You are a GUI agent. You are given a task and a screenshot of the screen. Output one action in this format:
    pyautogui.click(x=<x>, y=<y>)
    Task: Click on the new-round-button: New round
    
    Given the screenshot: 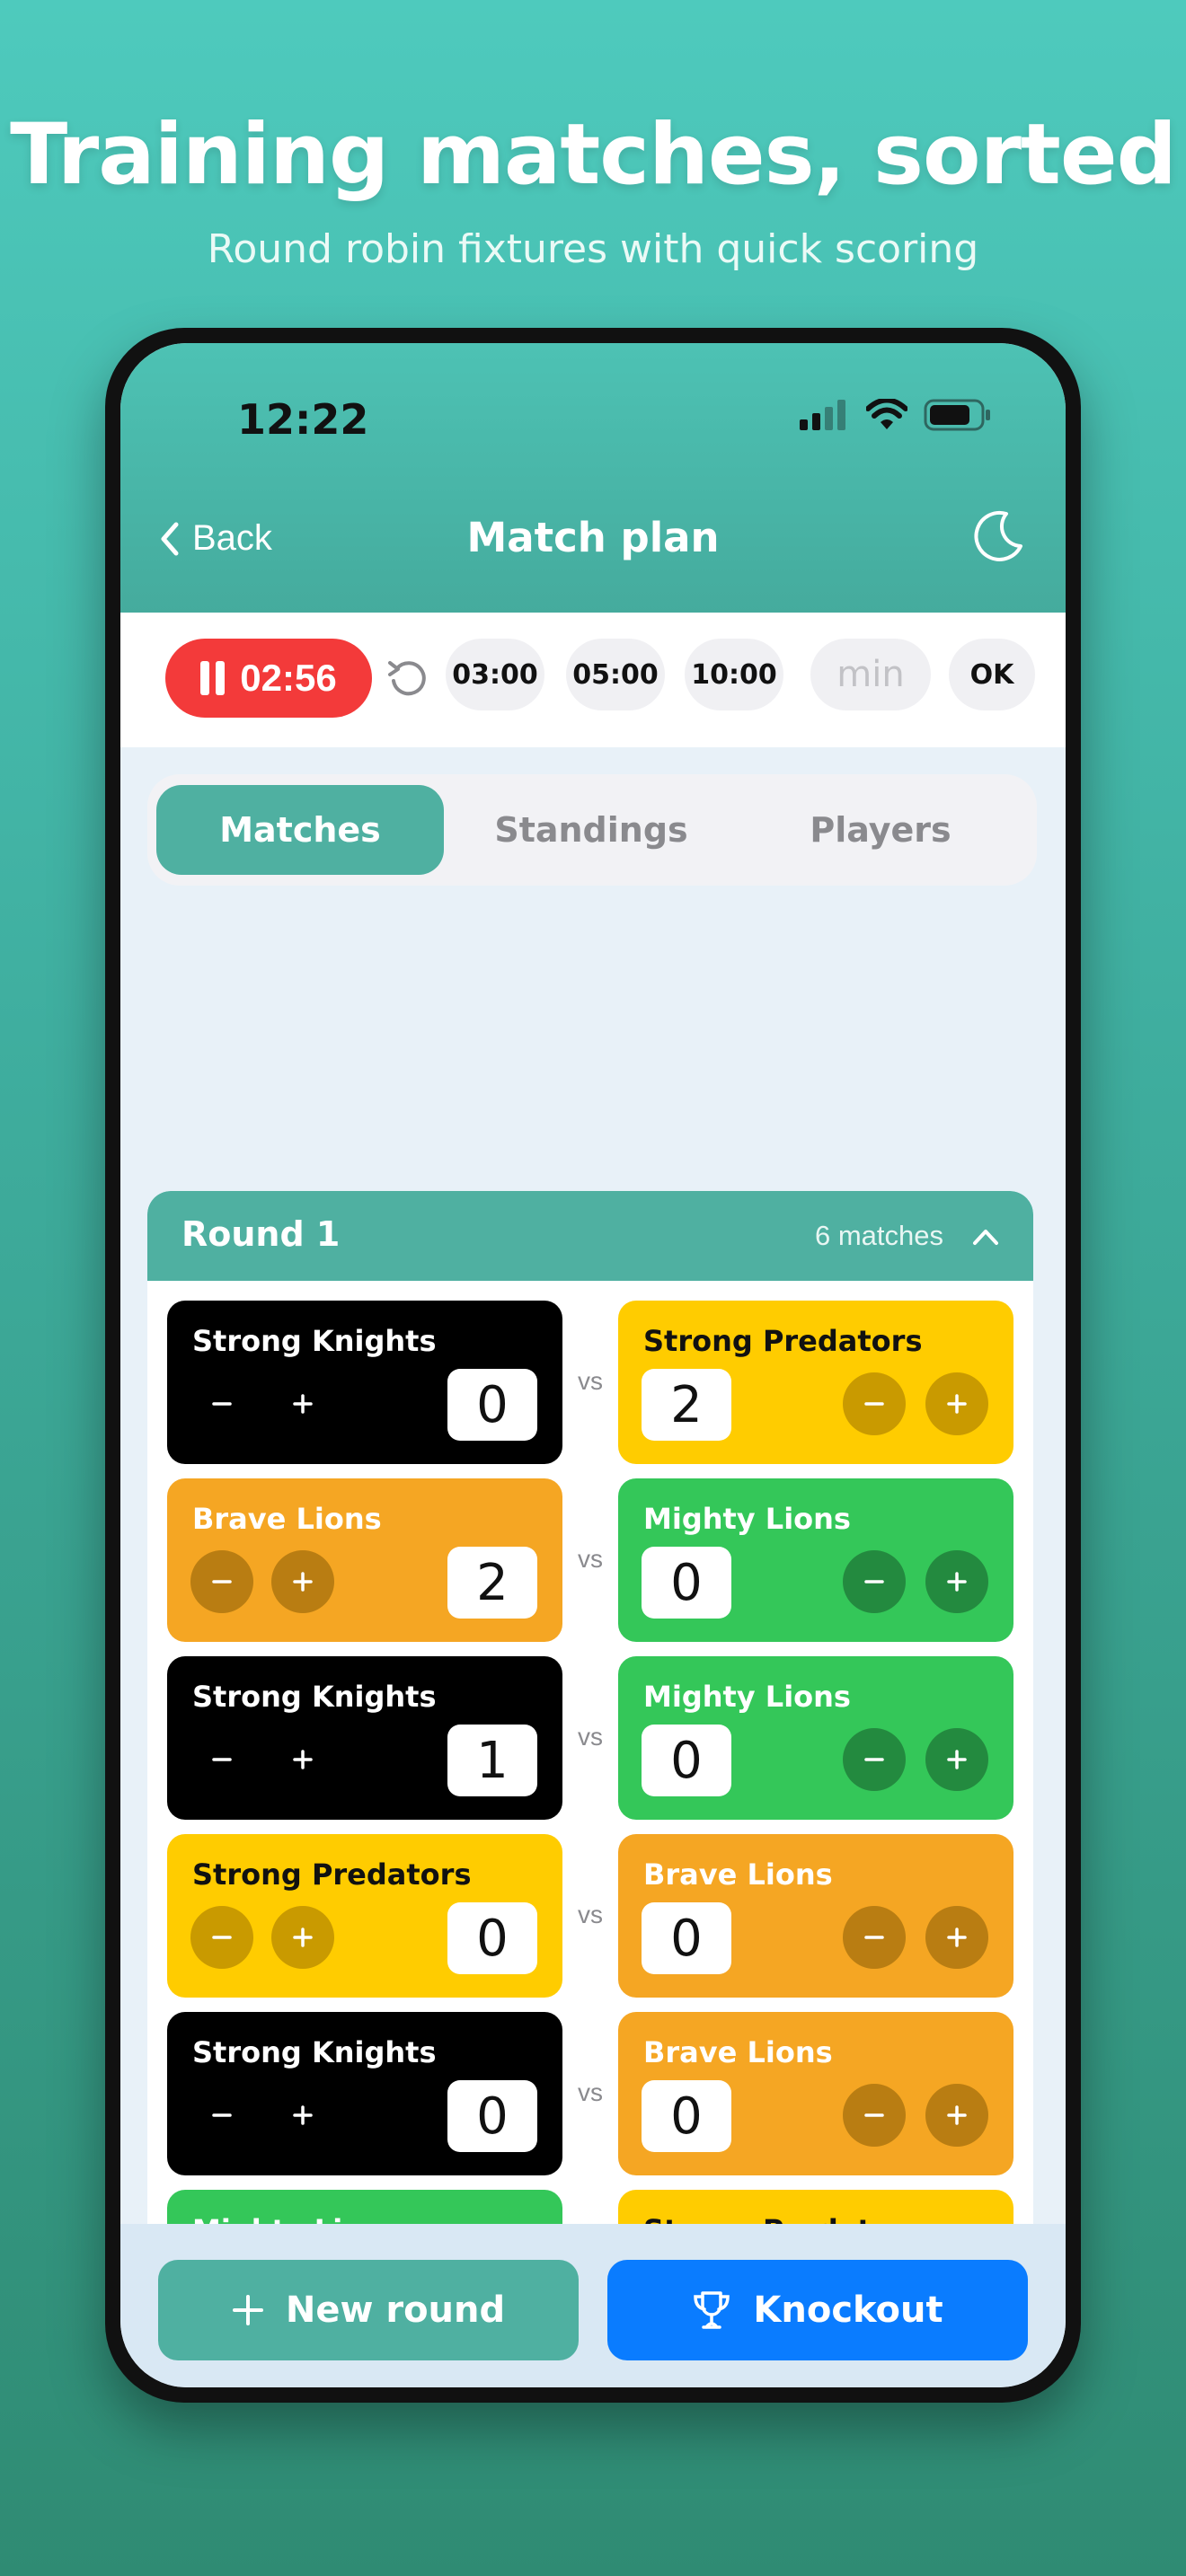 What is the action you would take?
    pyautogui.click(x=368, y=2310)
    